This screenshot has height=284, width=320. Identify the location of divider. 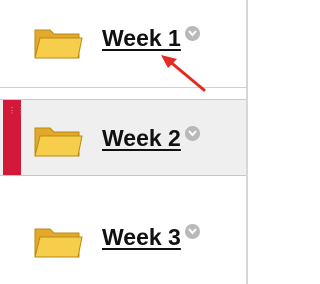
(247, 142).